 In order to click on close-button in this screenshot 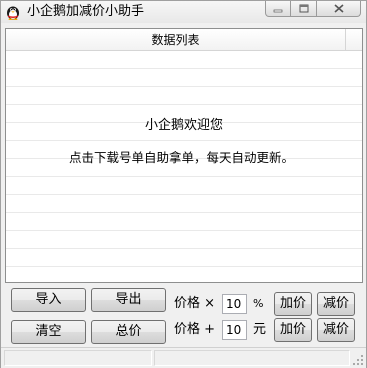, I will do `click(339, 9)`.